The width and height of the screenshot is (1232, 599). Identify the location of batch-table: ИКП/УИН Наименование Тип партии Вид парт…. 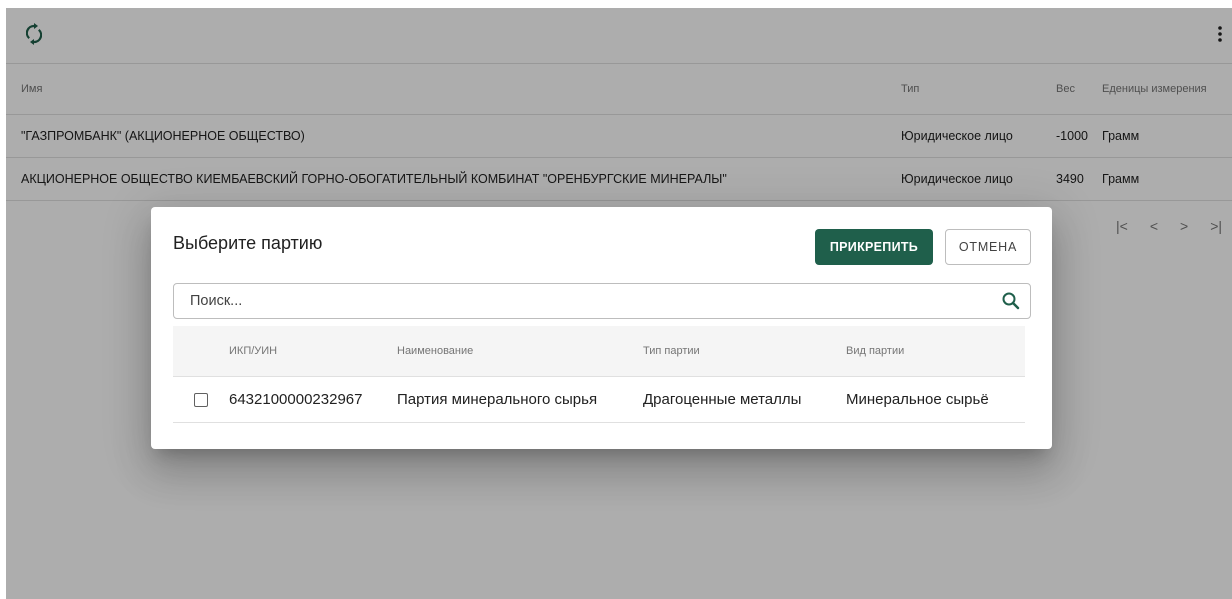
(599, 374).